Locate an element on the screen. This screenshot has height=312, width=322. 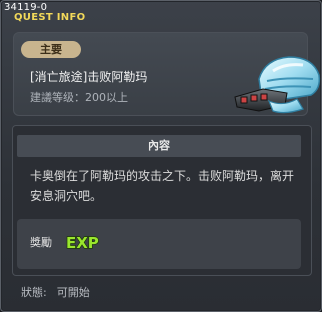
content-header: 內容 is located at coordinates (159, 146).